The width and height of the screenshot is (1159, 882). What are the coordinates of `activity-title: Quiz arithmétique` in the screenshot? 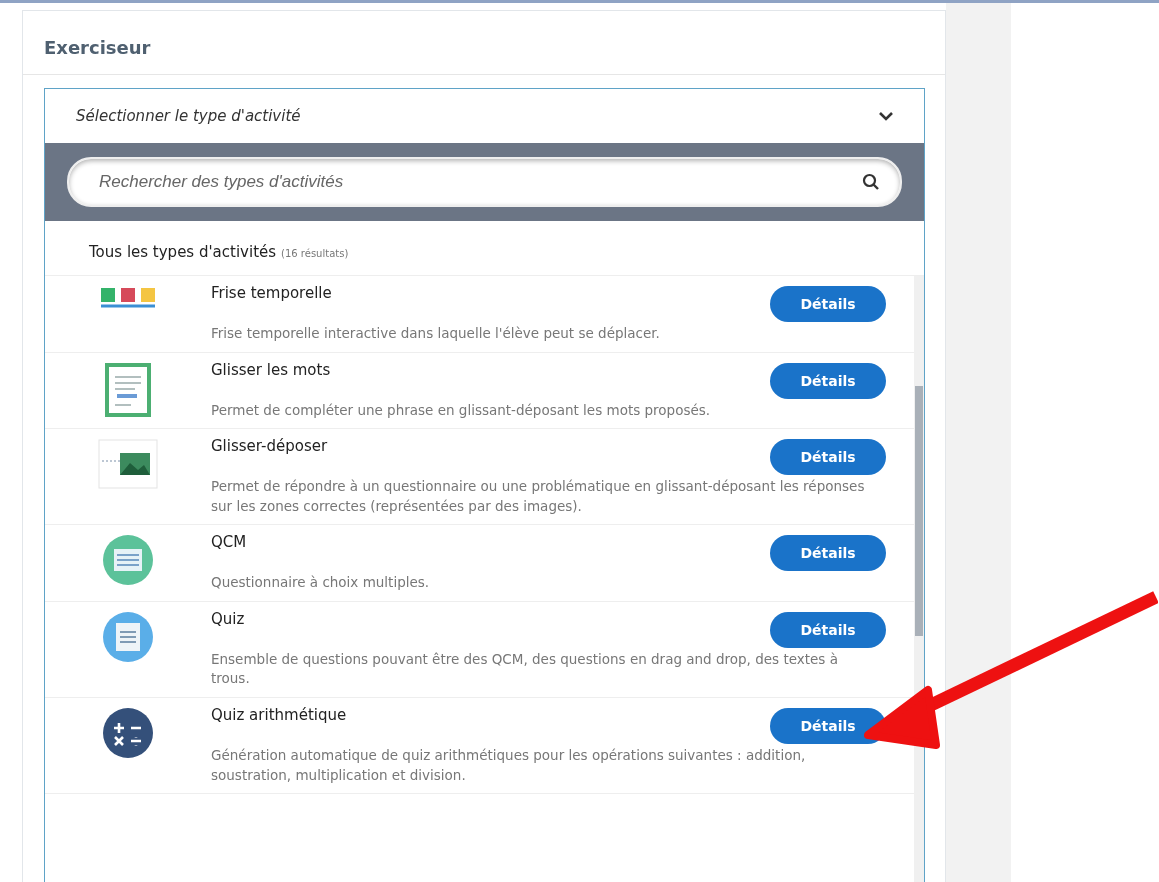 It's located at (279, 714).